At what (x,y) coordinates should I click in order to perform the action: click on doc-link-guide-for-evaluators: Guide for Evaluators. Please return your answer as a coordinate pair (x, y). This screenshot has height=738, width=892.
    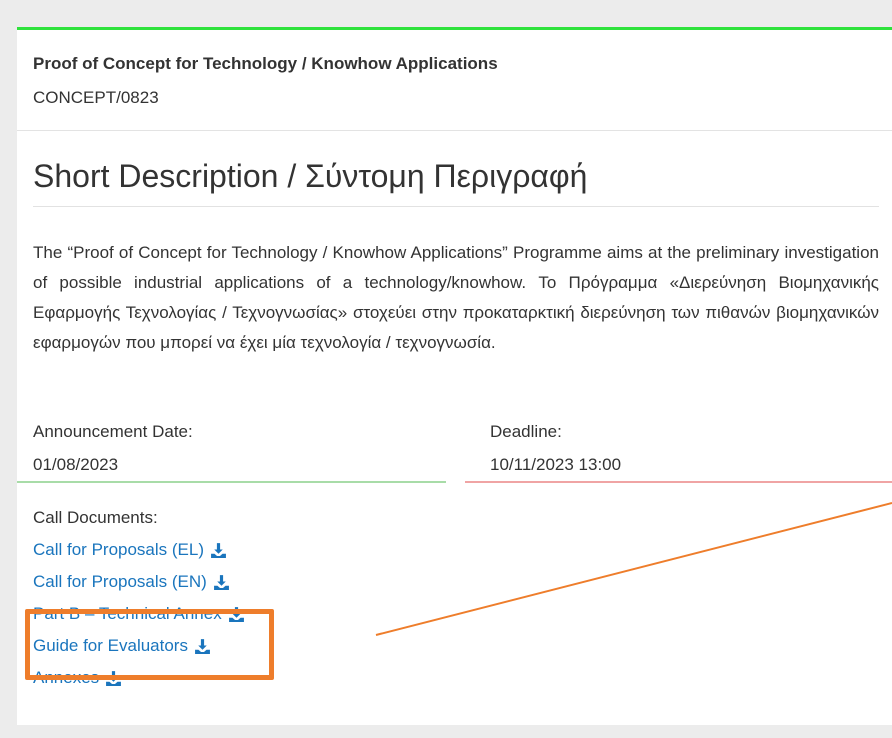
    Looking at the image, I should click on (122, 646).